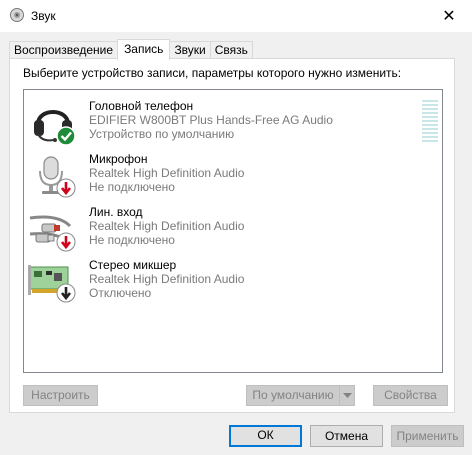  What do you see at coordinates (118, 159) in the screenshot?
I see `device-name: Микрофон` at bounding box center [118, 159].